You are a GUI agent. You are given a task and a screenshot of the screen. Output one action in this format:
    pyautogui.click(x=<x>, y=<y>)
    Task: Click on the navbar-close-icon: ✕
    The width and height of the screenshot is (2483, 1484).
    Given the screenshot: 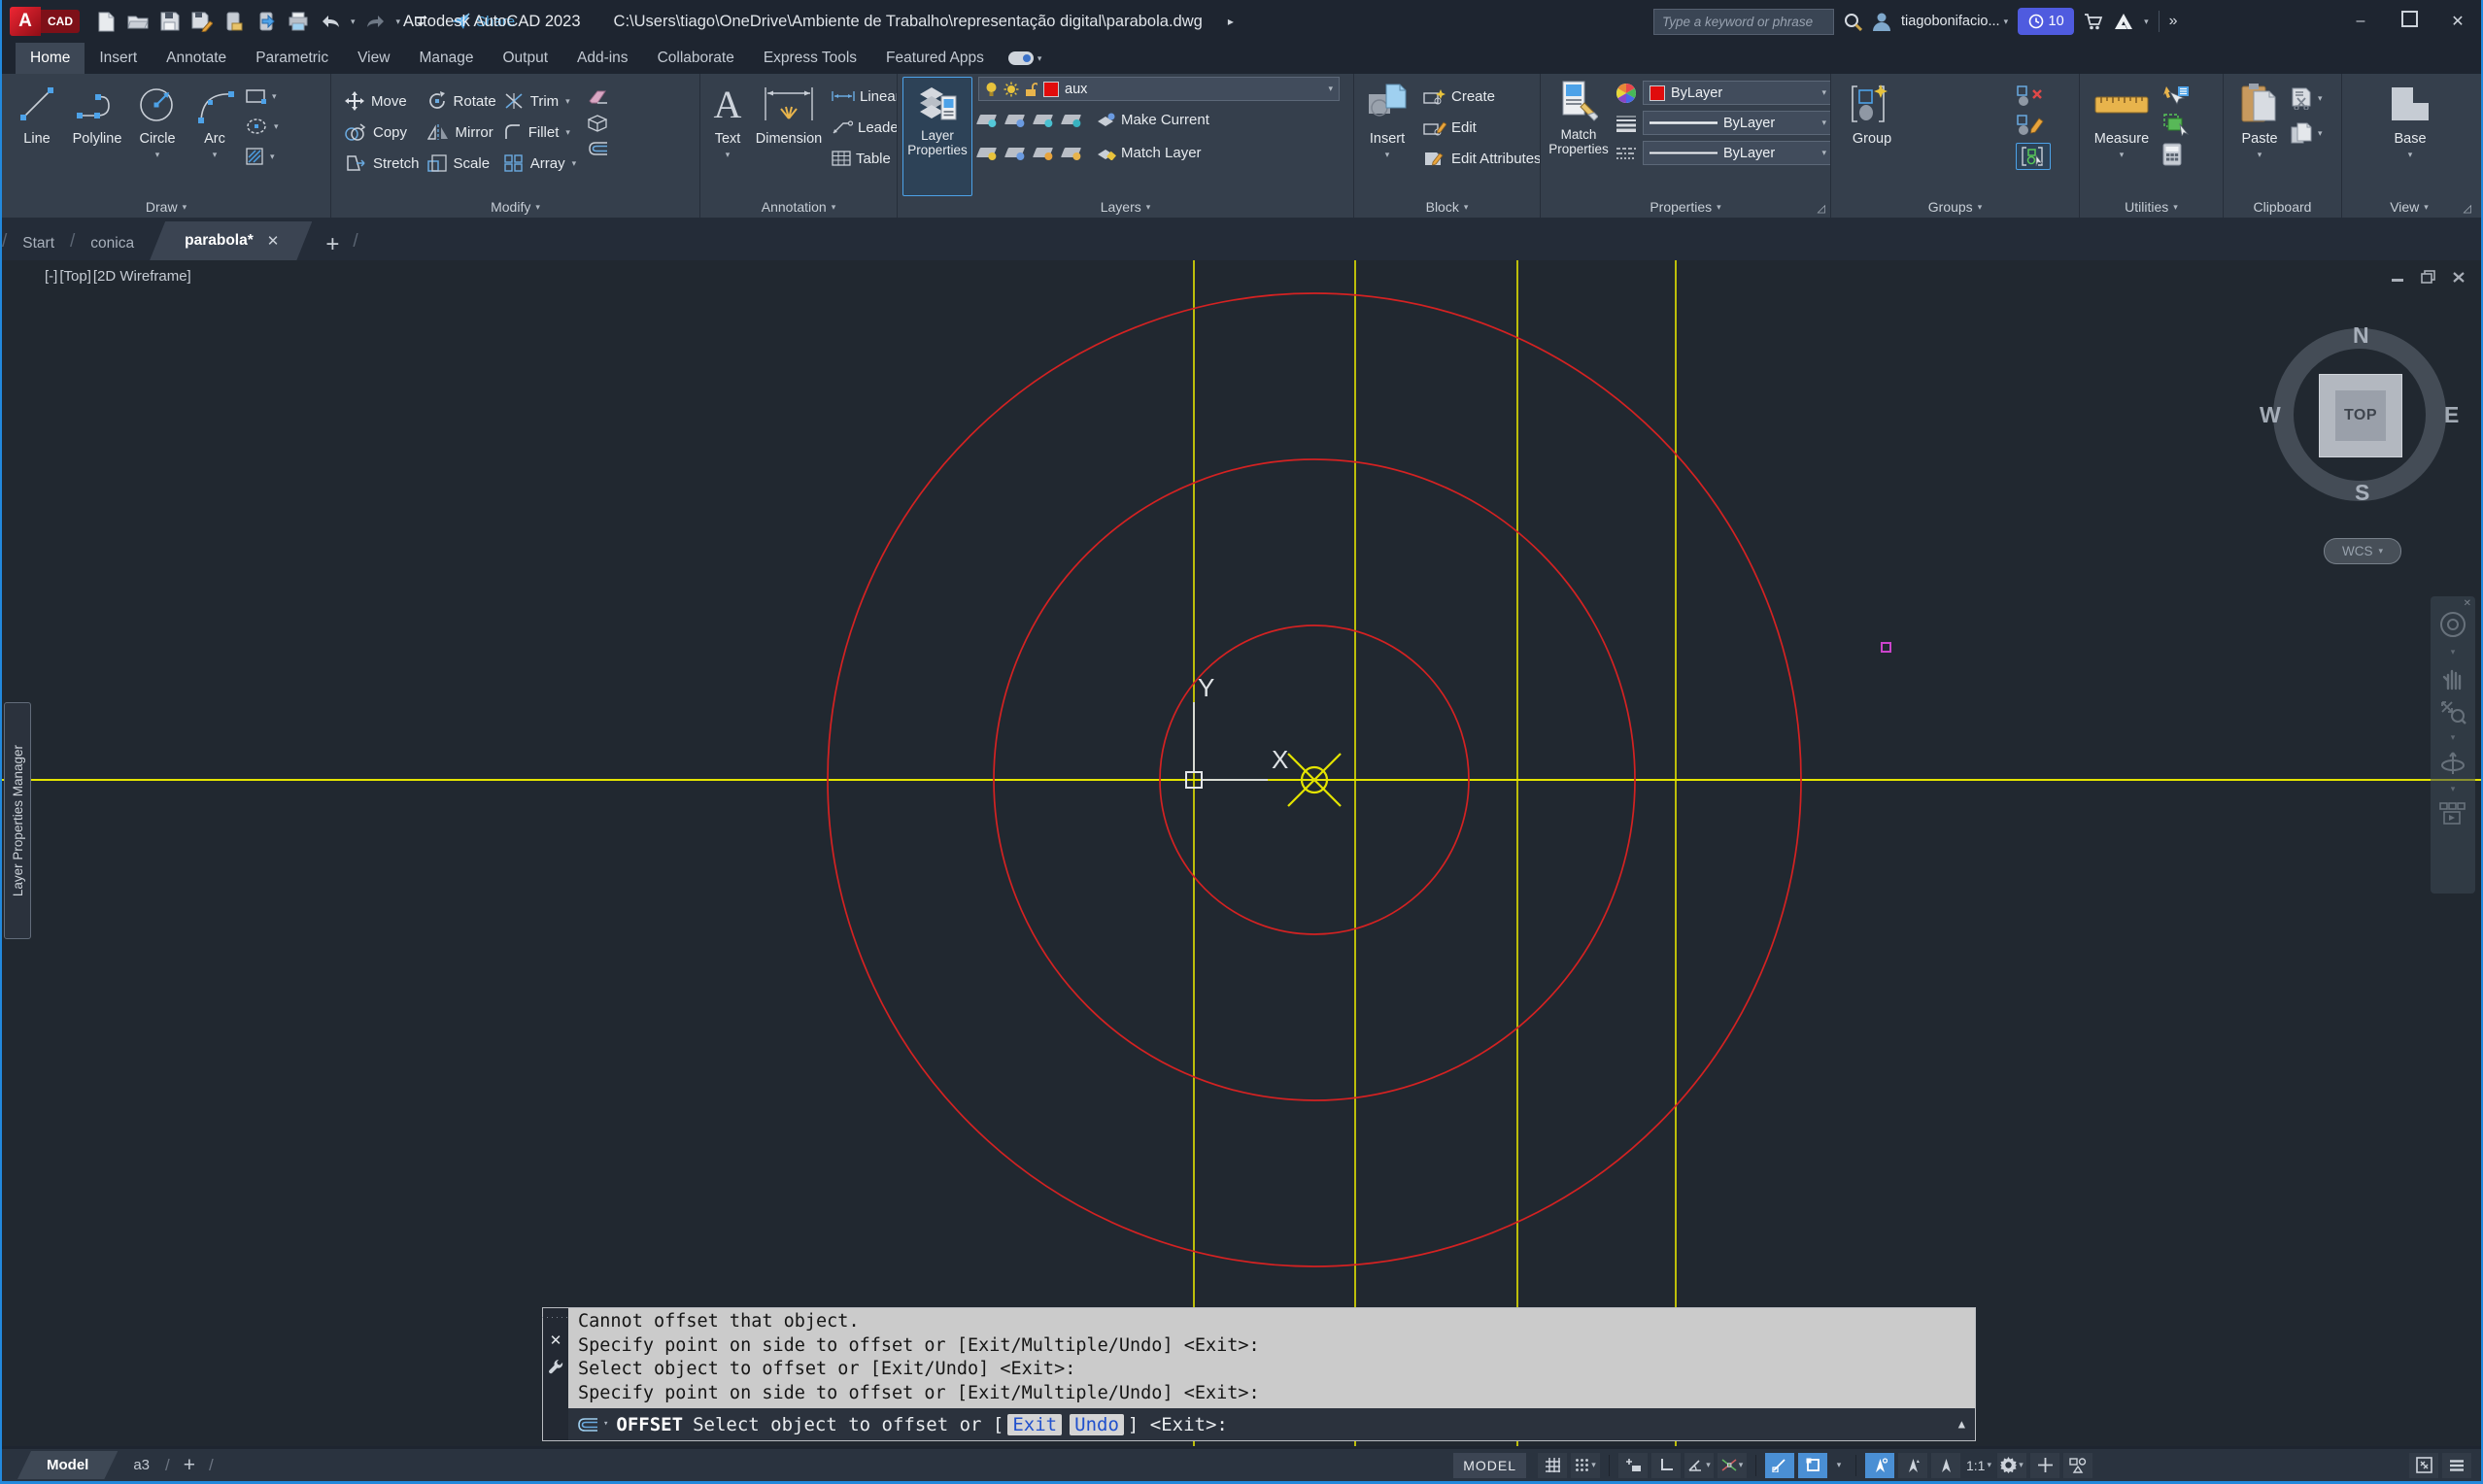 What is the action you would take?
    pyautogui.click(x=2467, y=603)
    